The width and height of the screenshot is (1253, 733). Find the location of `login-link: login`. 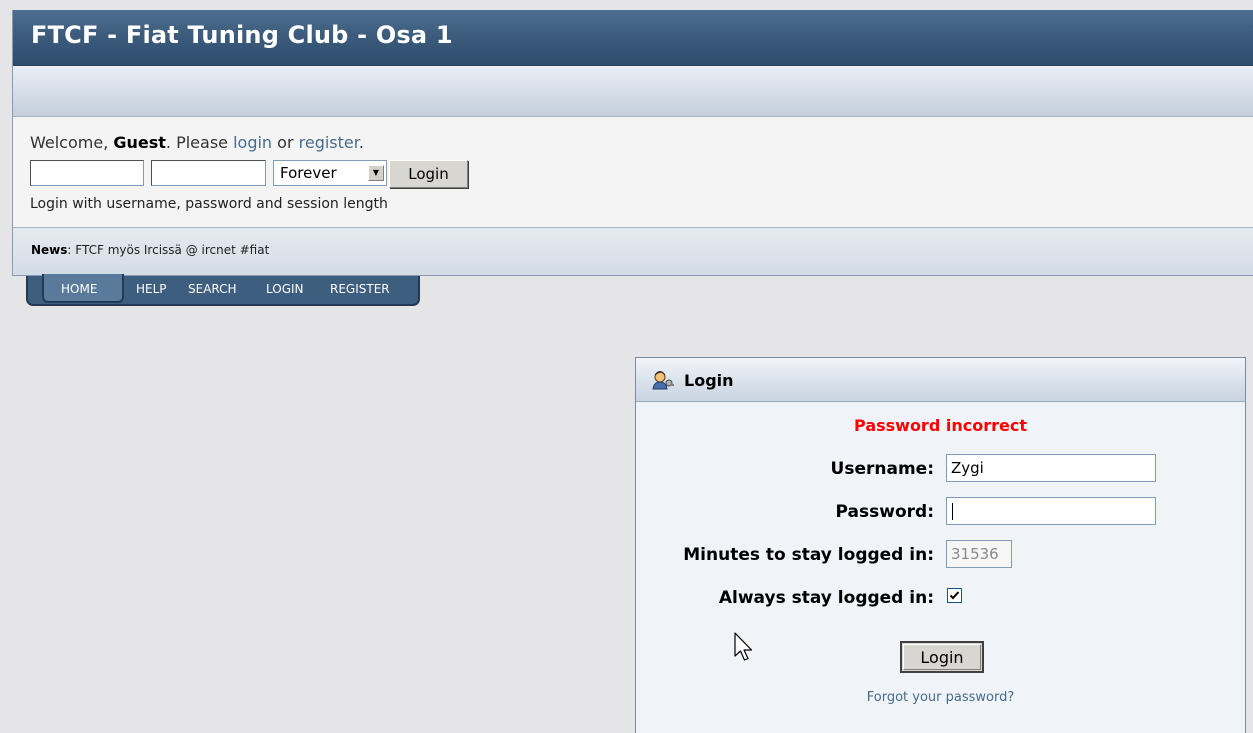

login-link: login is located at coordinates (252, 142).